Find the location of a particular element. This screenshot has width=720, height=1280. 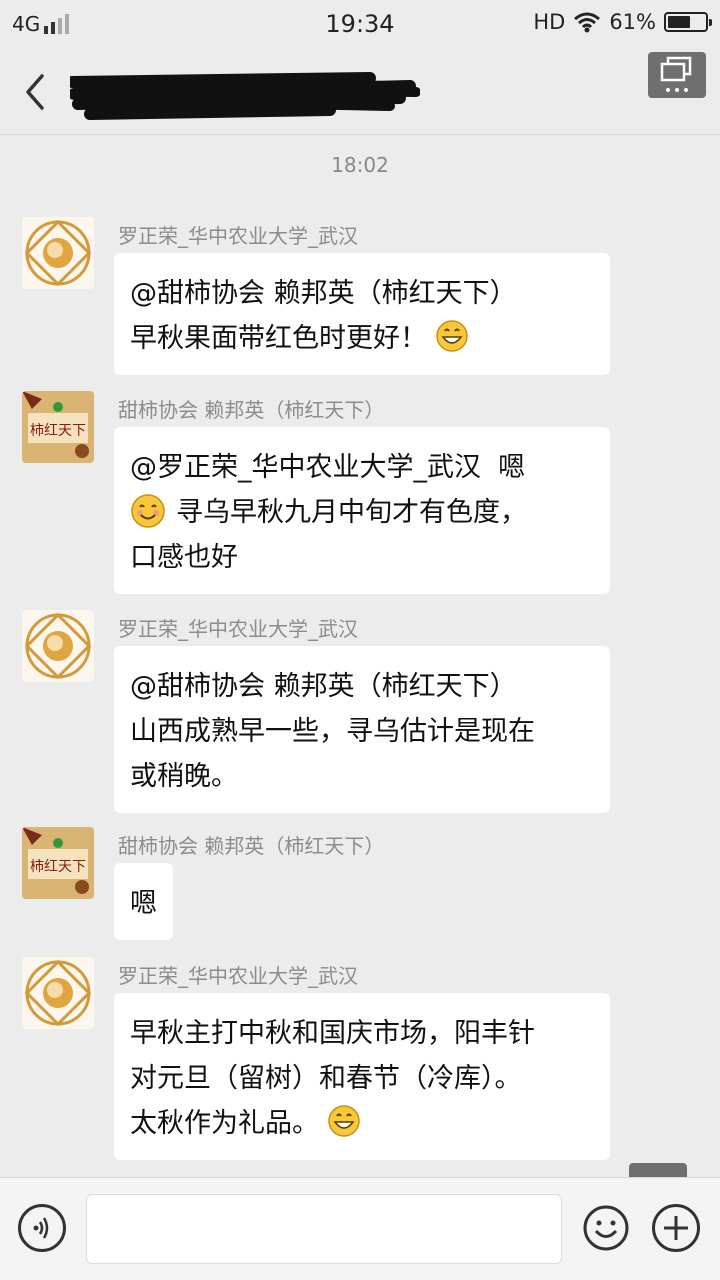

hd-label: HD is located at coordinates (549, 22).